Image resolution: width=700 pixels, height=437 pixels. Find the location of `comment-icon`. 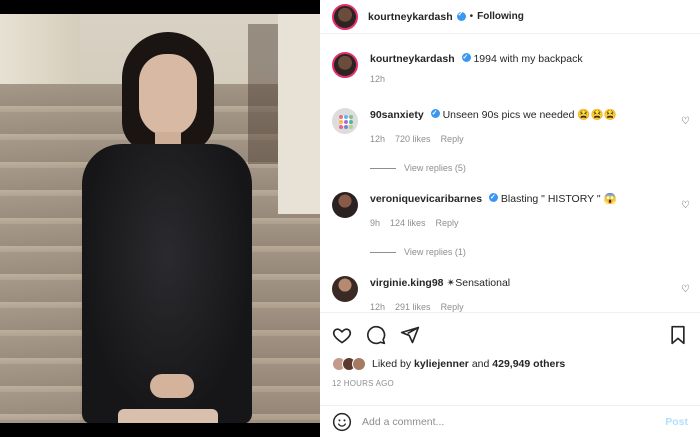

comment-icon is located at coordinates (376, 335).